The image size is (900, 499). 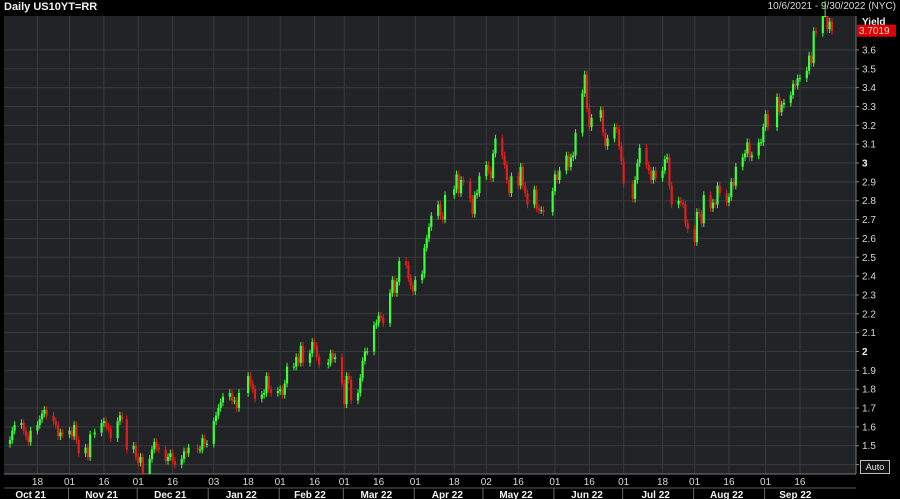 I want to click on y-tick-label: 1.7, so click(x=869, y=409).